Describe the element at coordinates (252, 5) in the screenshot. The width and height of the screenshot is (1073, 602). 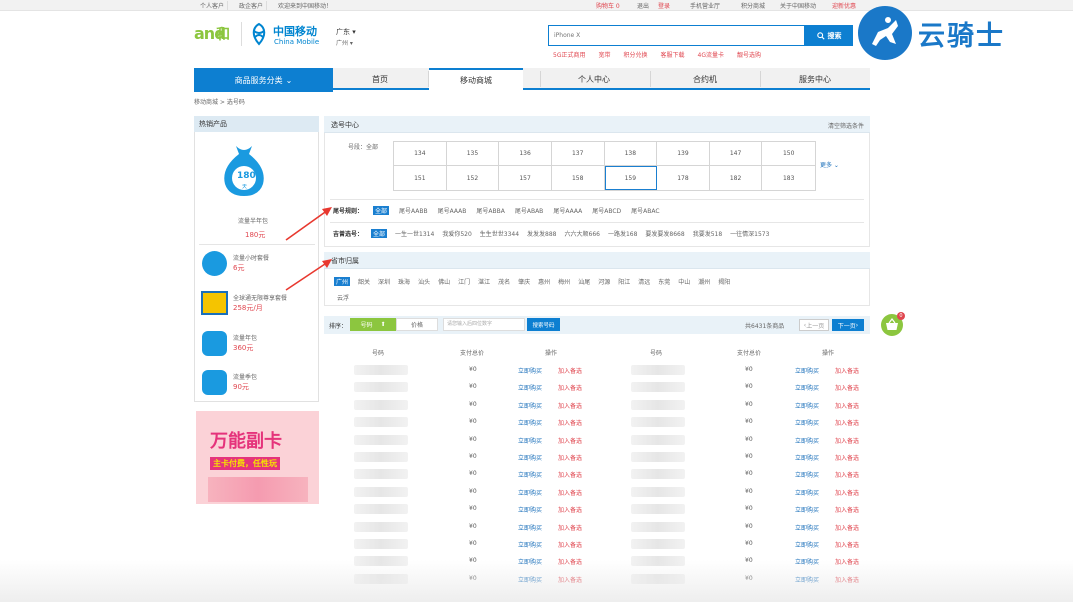
I see `link-enterprise: 政企客户` at that location.